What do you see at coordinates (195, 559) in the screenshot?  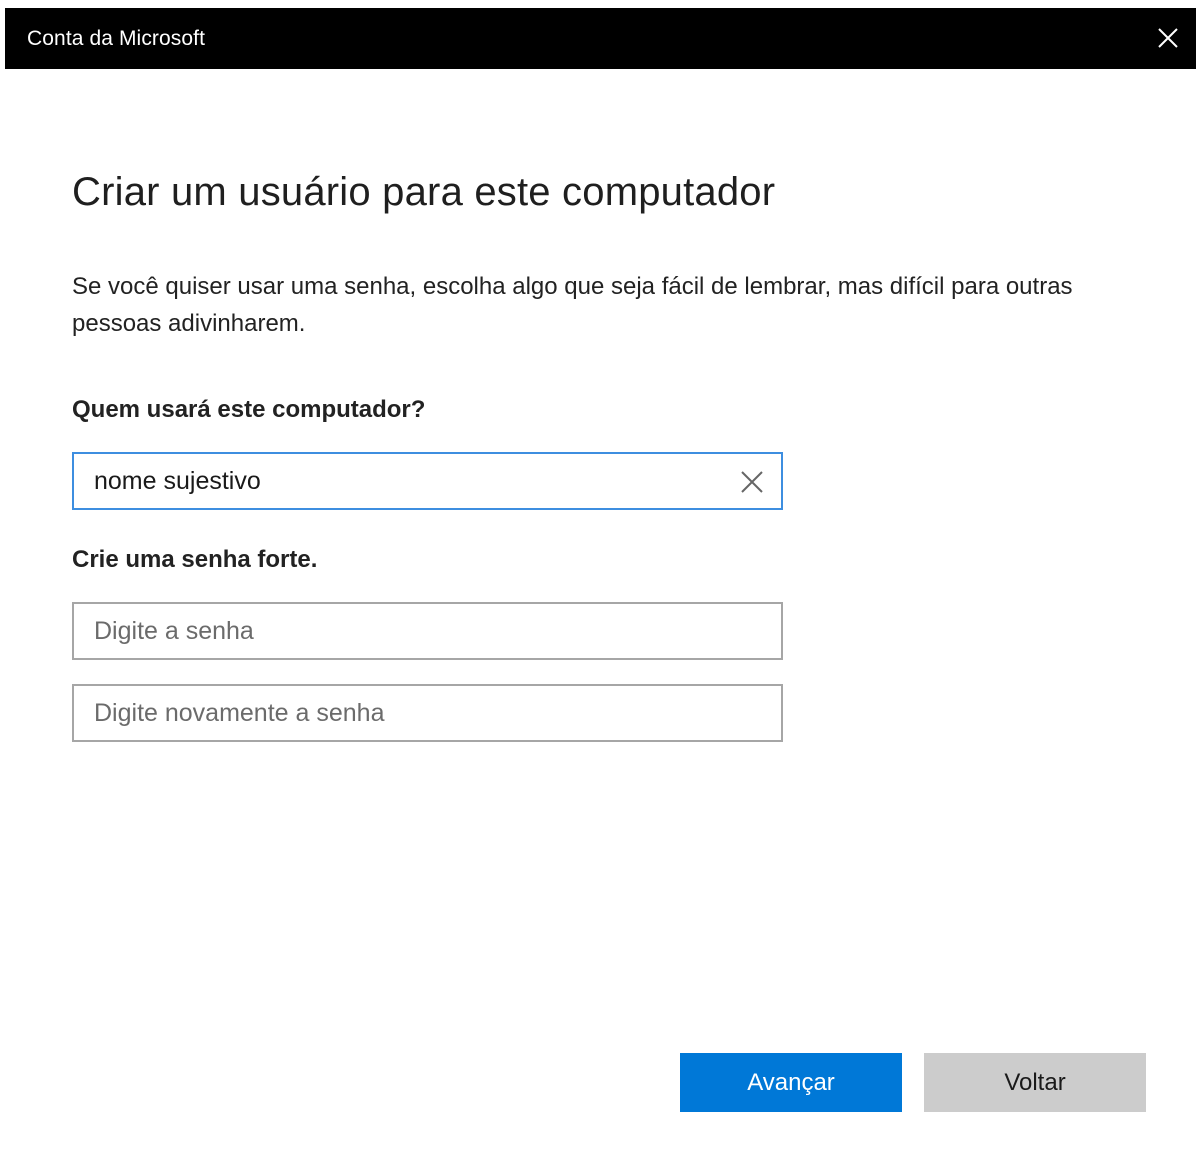 I see `password-label: Crie uma senha forte.` at bounding box center [195, 559].